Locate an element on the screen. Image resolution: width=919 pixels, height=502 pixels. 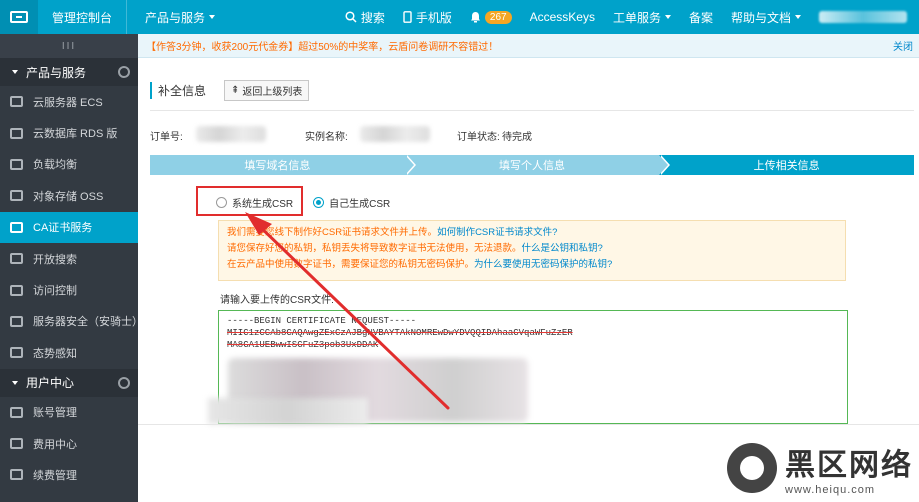
no-password-help-link: 为什么要使用无密码保护的私钥? is located at coordinates (543, 264).